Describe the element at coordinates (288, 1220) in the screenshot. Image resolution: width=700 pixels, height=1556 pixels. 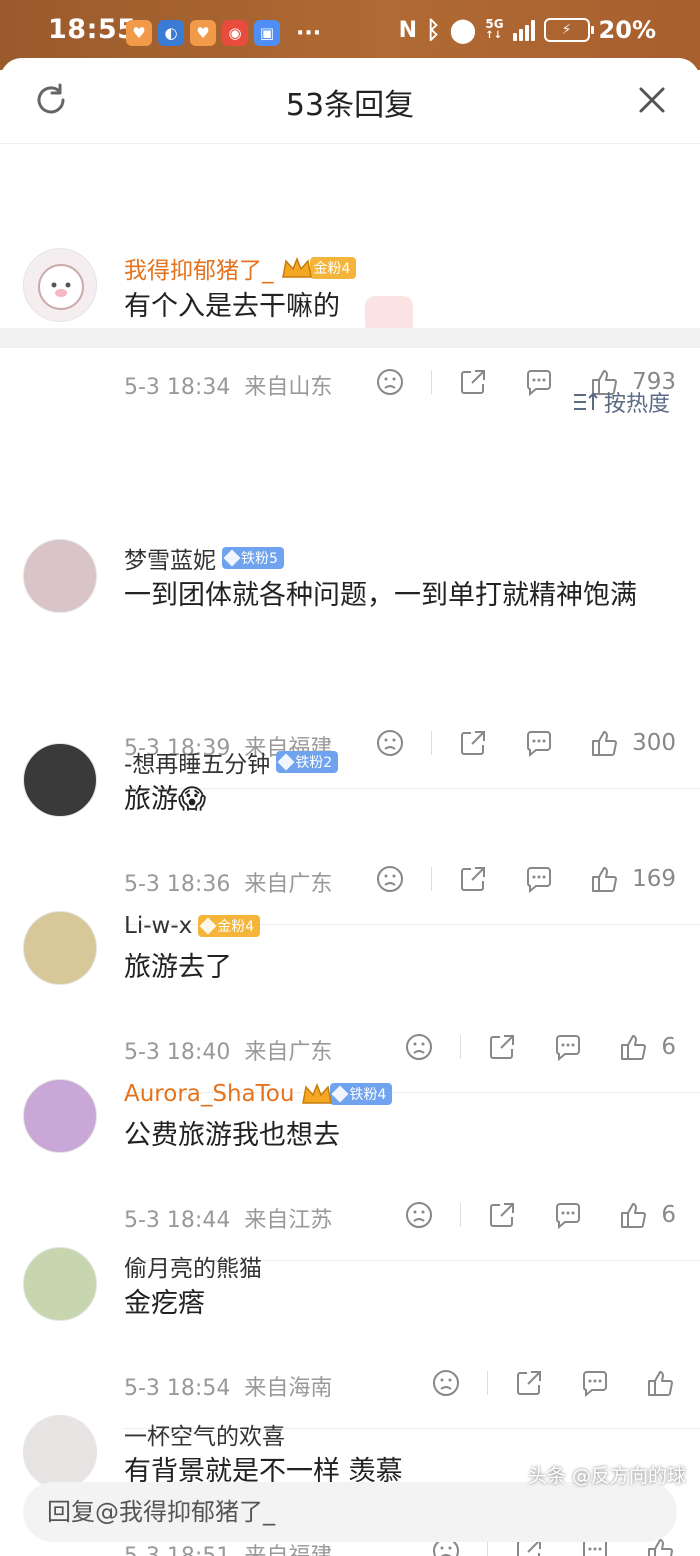
I see `comment-location: 来自江苏` at that location.